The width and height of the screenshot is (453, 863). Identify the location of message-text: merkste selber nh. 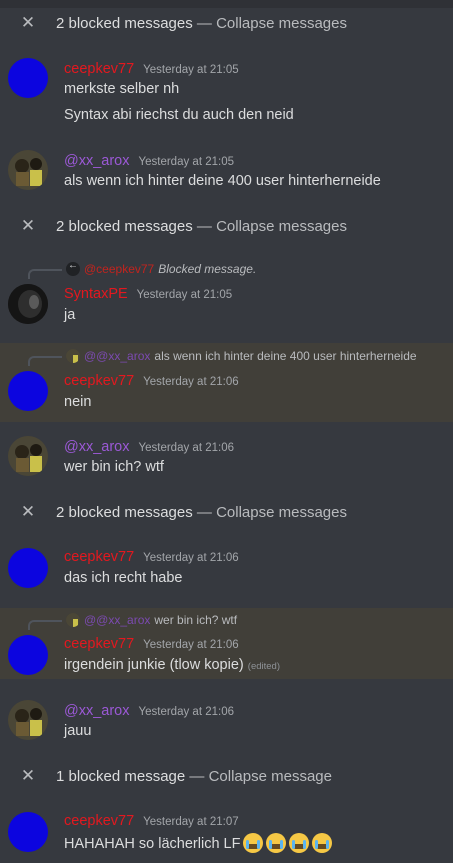
(122, 89).